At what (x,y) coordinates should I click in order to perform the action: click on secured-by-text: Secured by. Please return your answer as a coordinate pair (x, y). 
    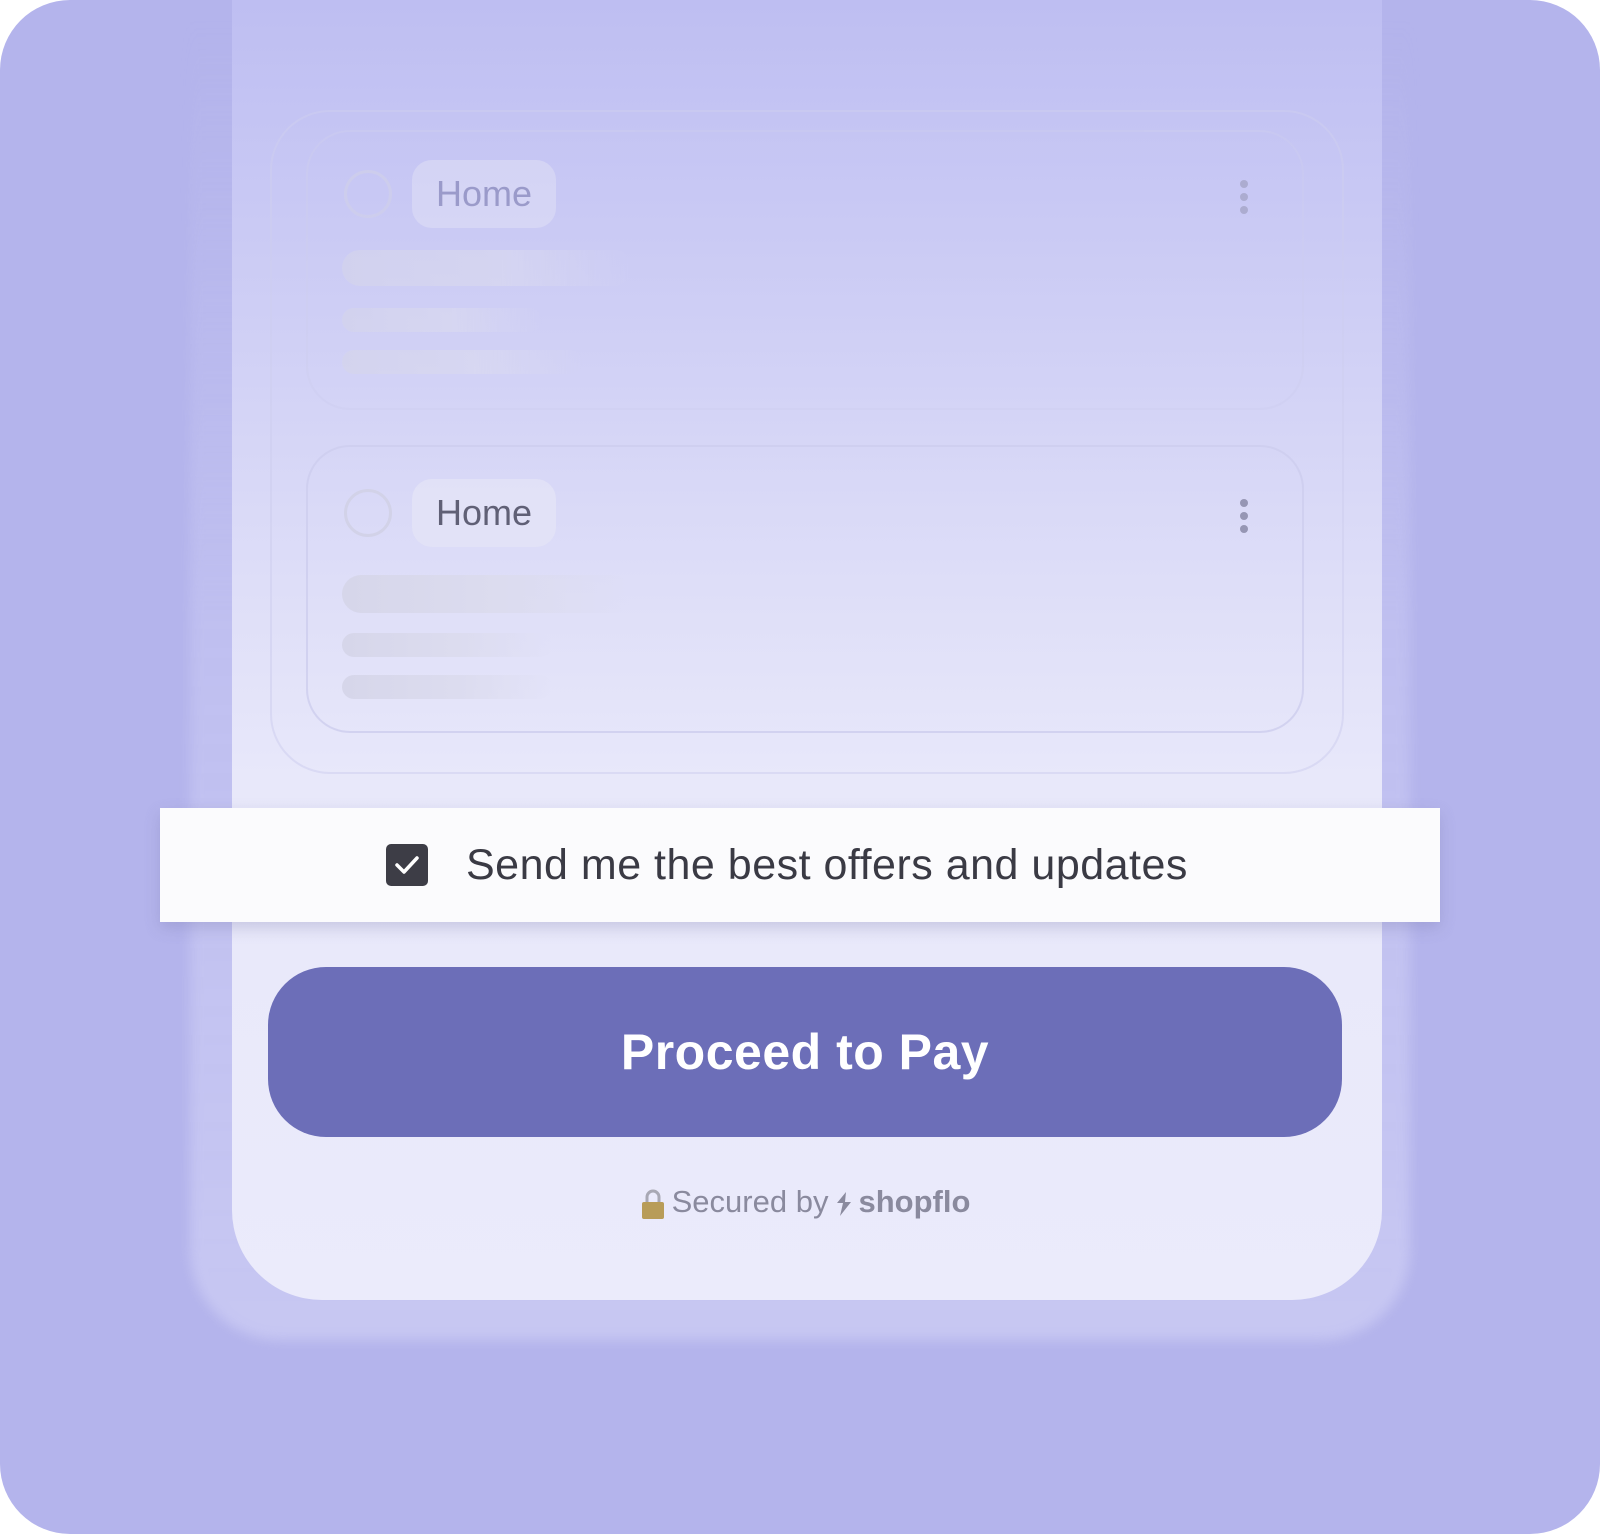
    Looking at the image, I should click on (750, 1201).